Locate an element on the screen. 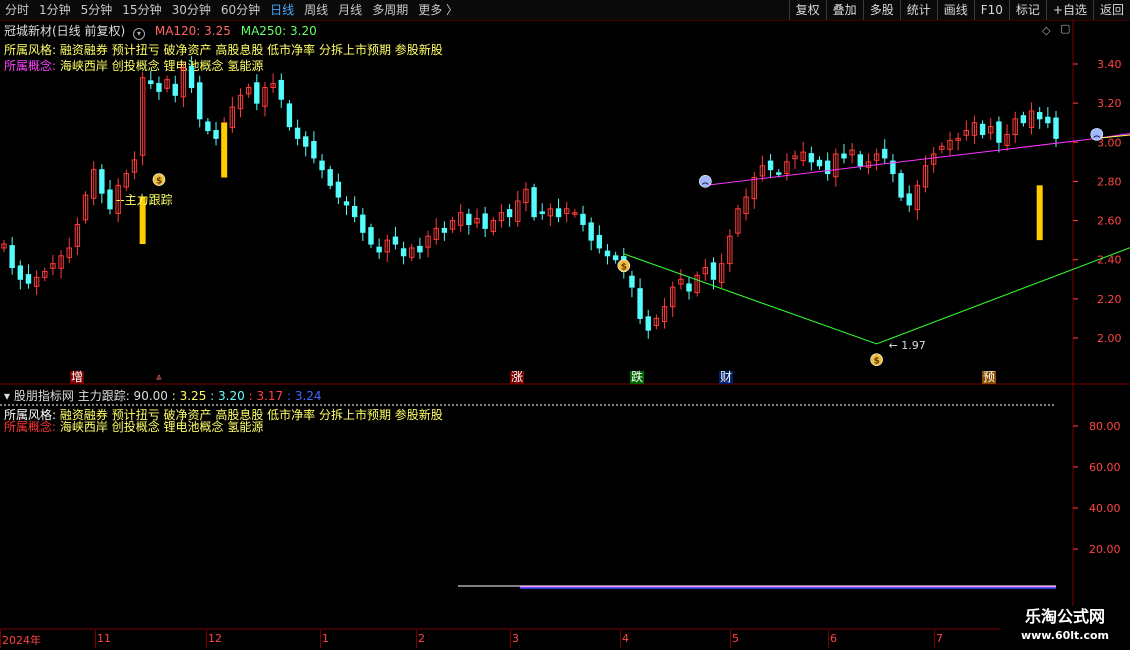 The width and height of the screenshot is (1130, 650). event-marker-1: ⩓ is located at coordinates (159, 377).